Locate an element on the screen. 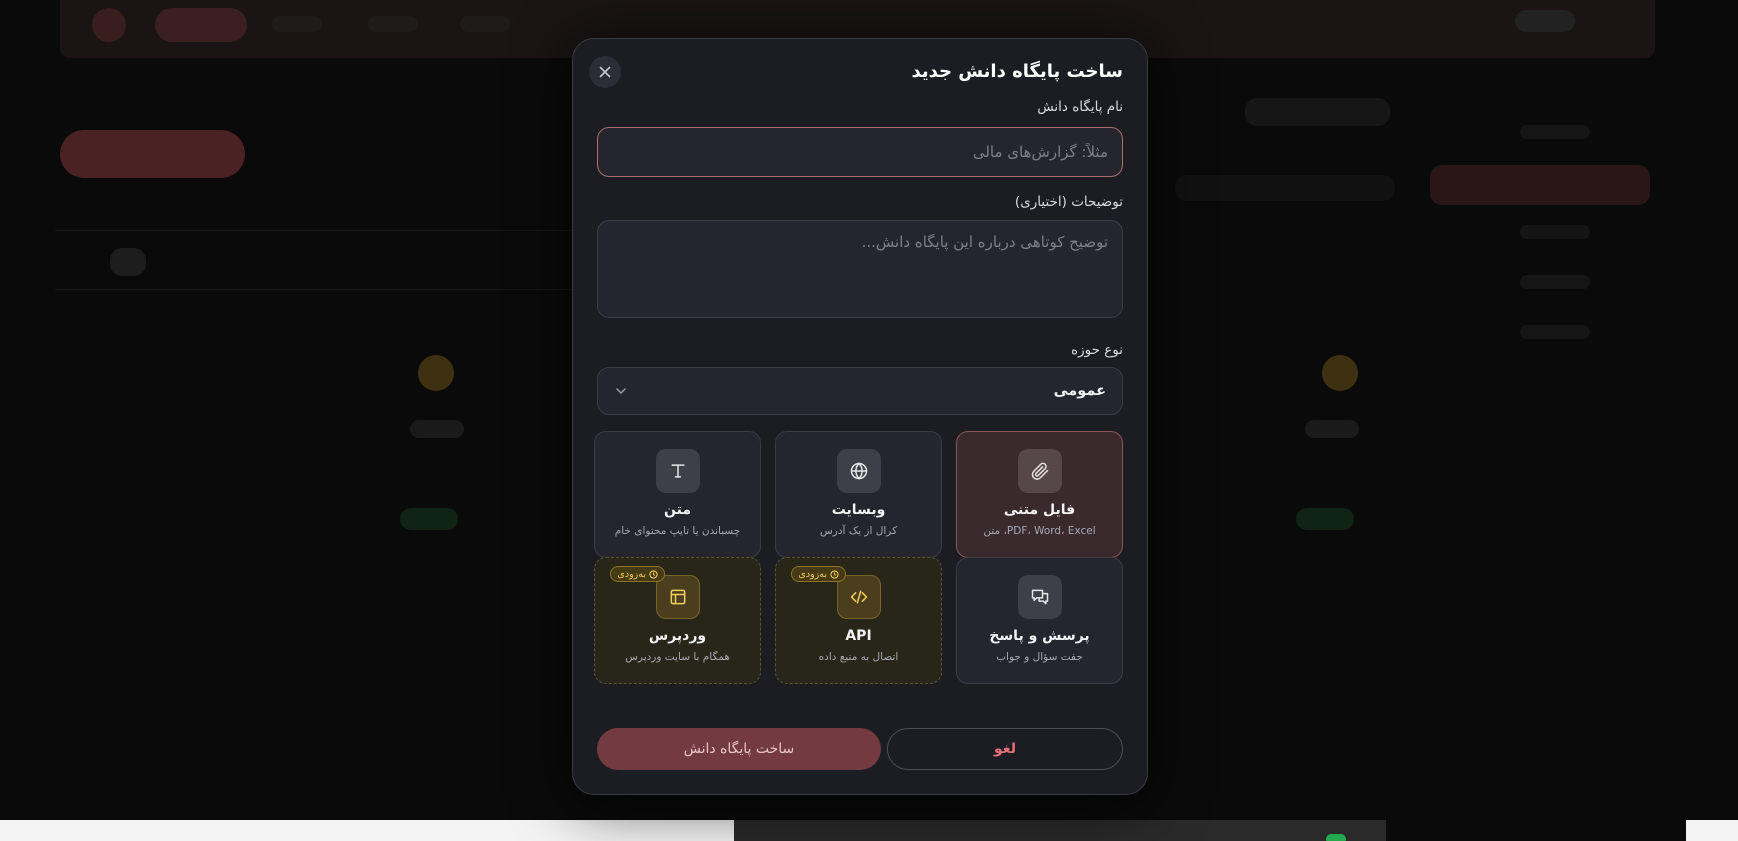 This screenshot has height=841, width=1738. source-card-title: پرسش و پاسخ is located at coordinates (1039, 636).